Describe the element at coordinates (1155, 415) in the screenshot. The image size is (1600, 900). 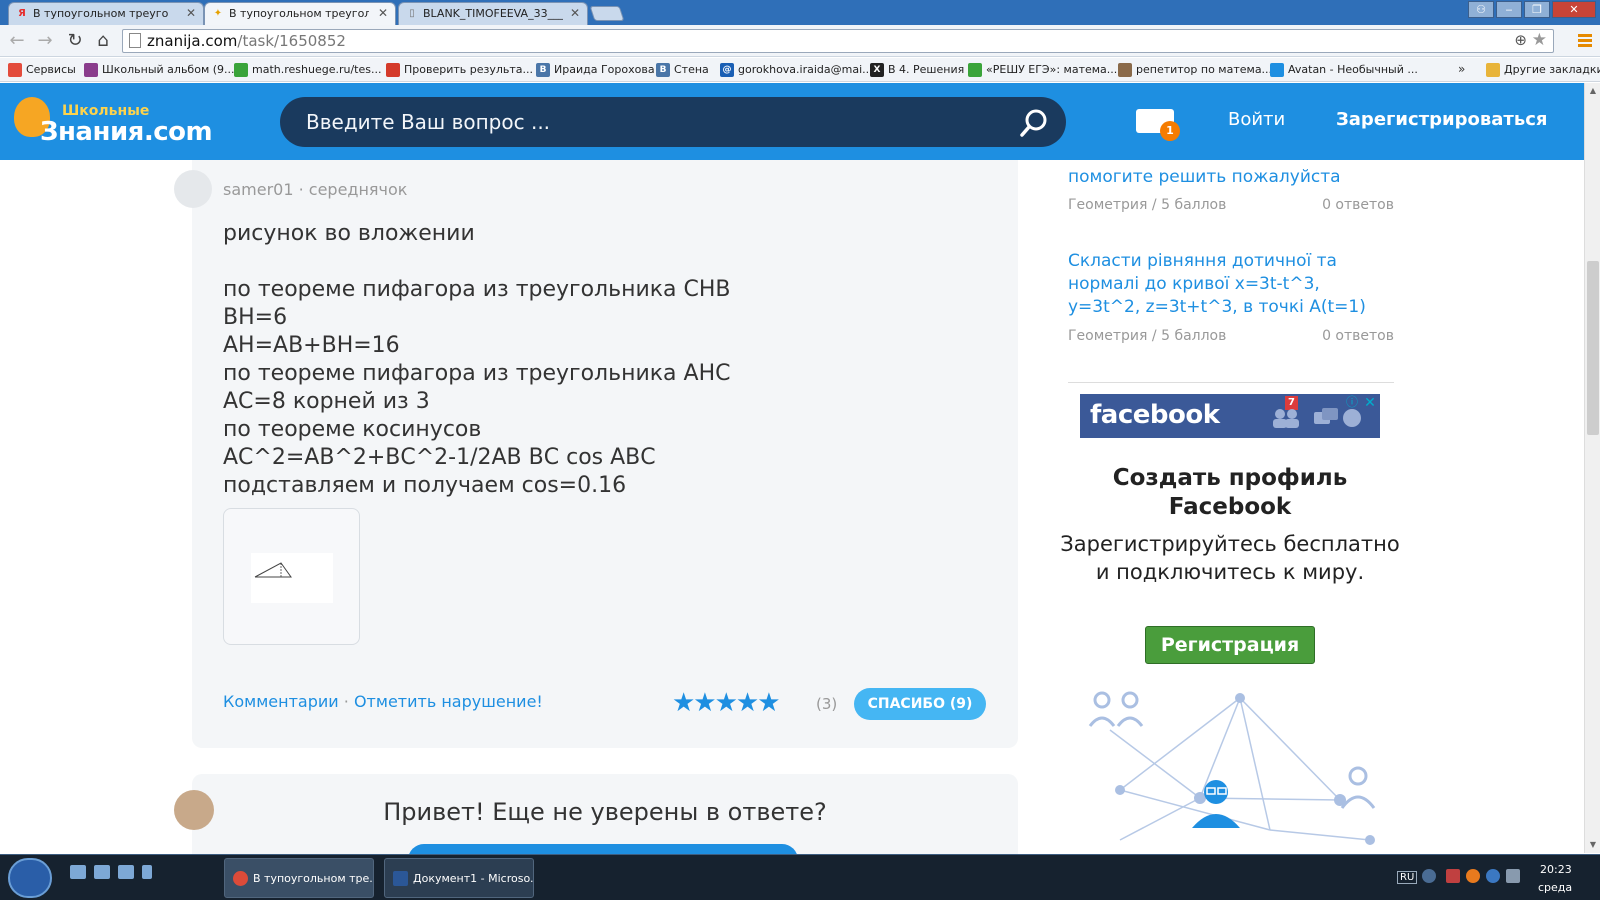
I see `facebook-logo: facebook` at that location.